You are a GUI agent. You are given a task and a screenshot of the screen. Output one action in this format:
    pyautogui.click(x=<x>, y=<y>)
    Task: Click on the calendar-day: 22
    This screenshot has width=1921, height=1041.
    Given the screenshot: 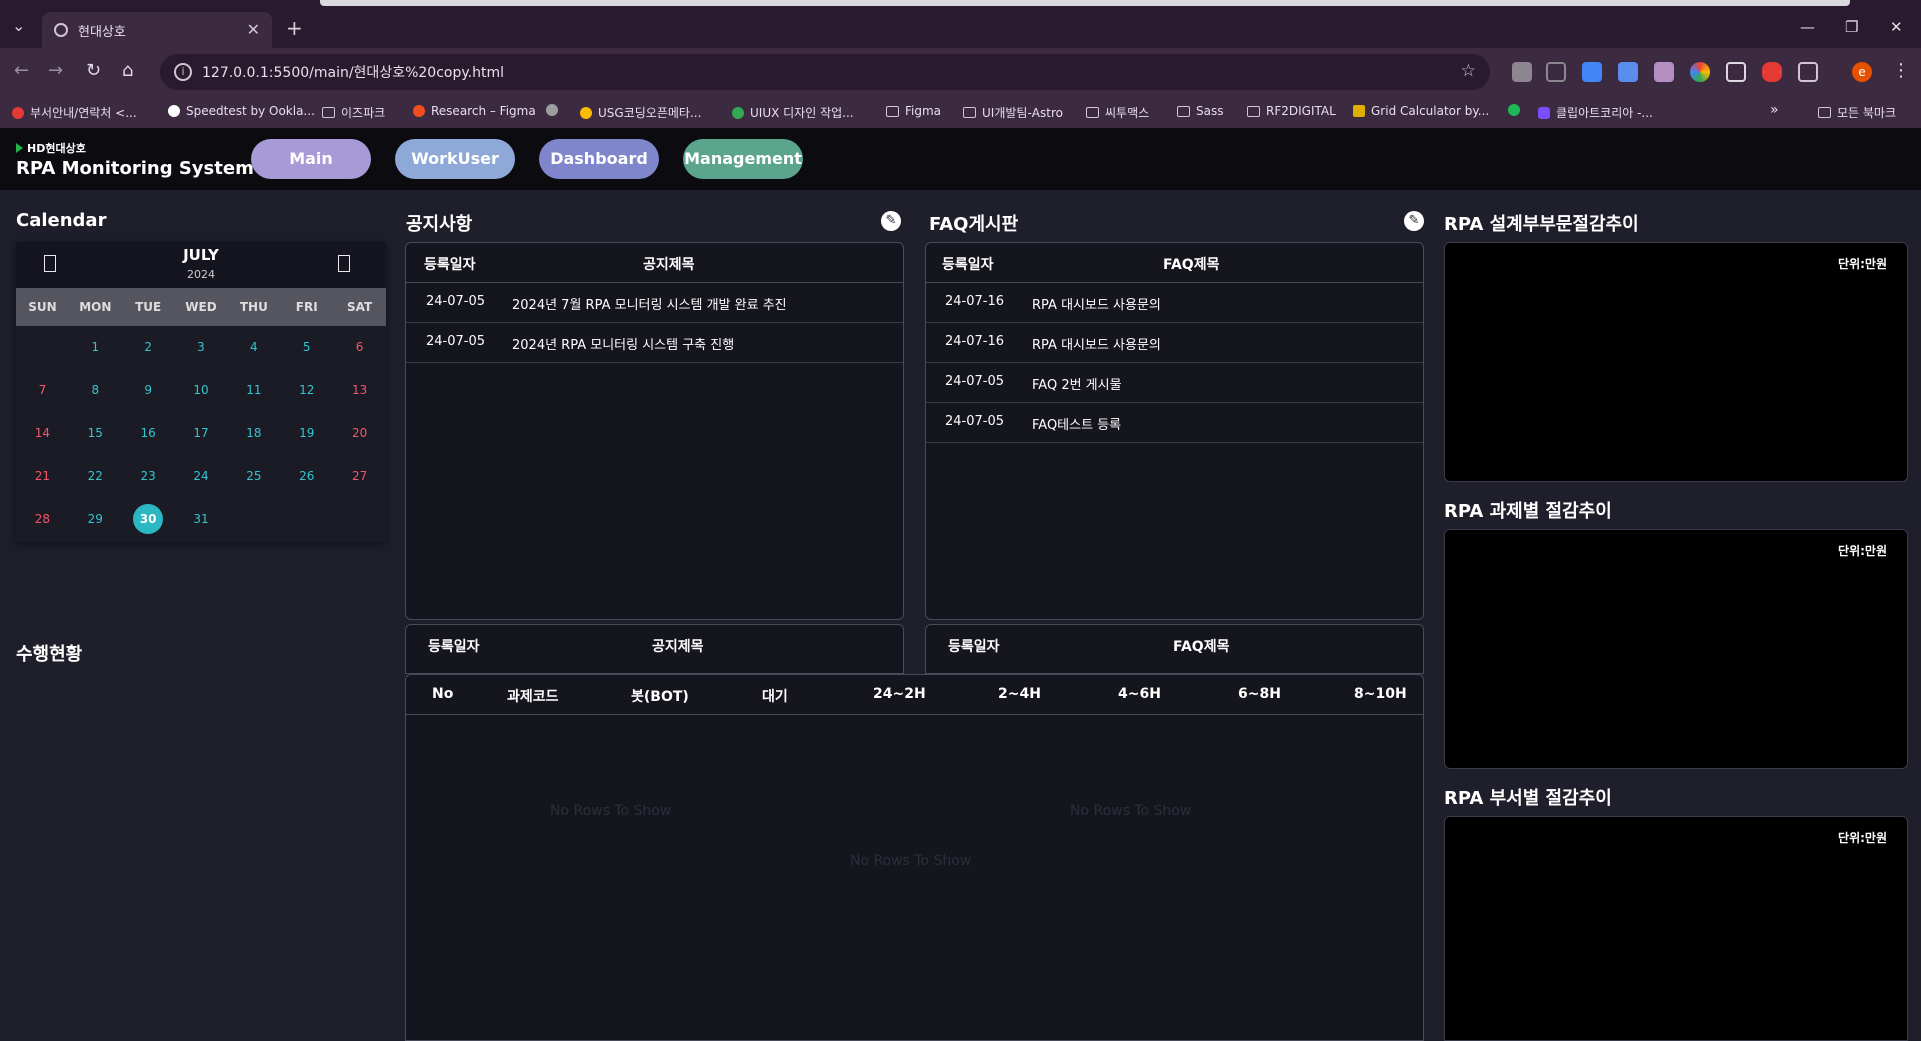 What is the action you would take?
    pyautogui.click(x=95, y=476)
    